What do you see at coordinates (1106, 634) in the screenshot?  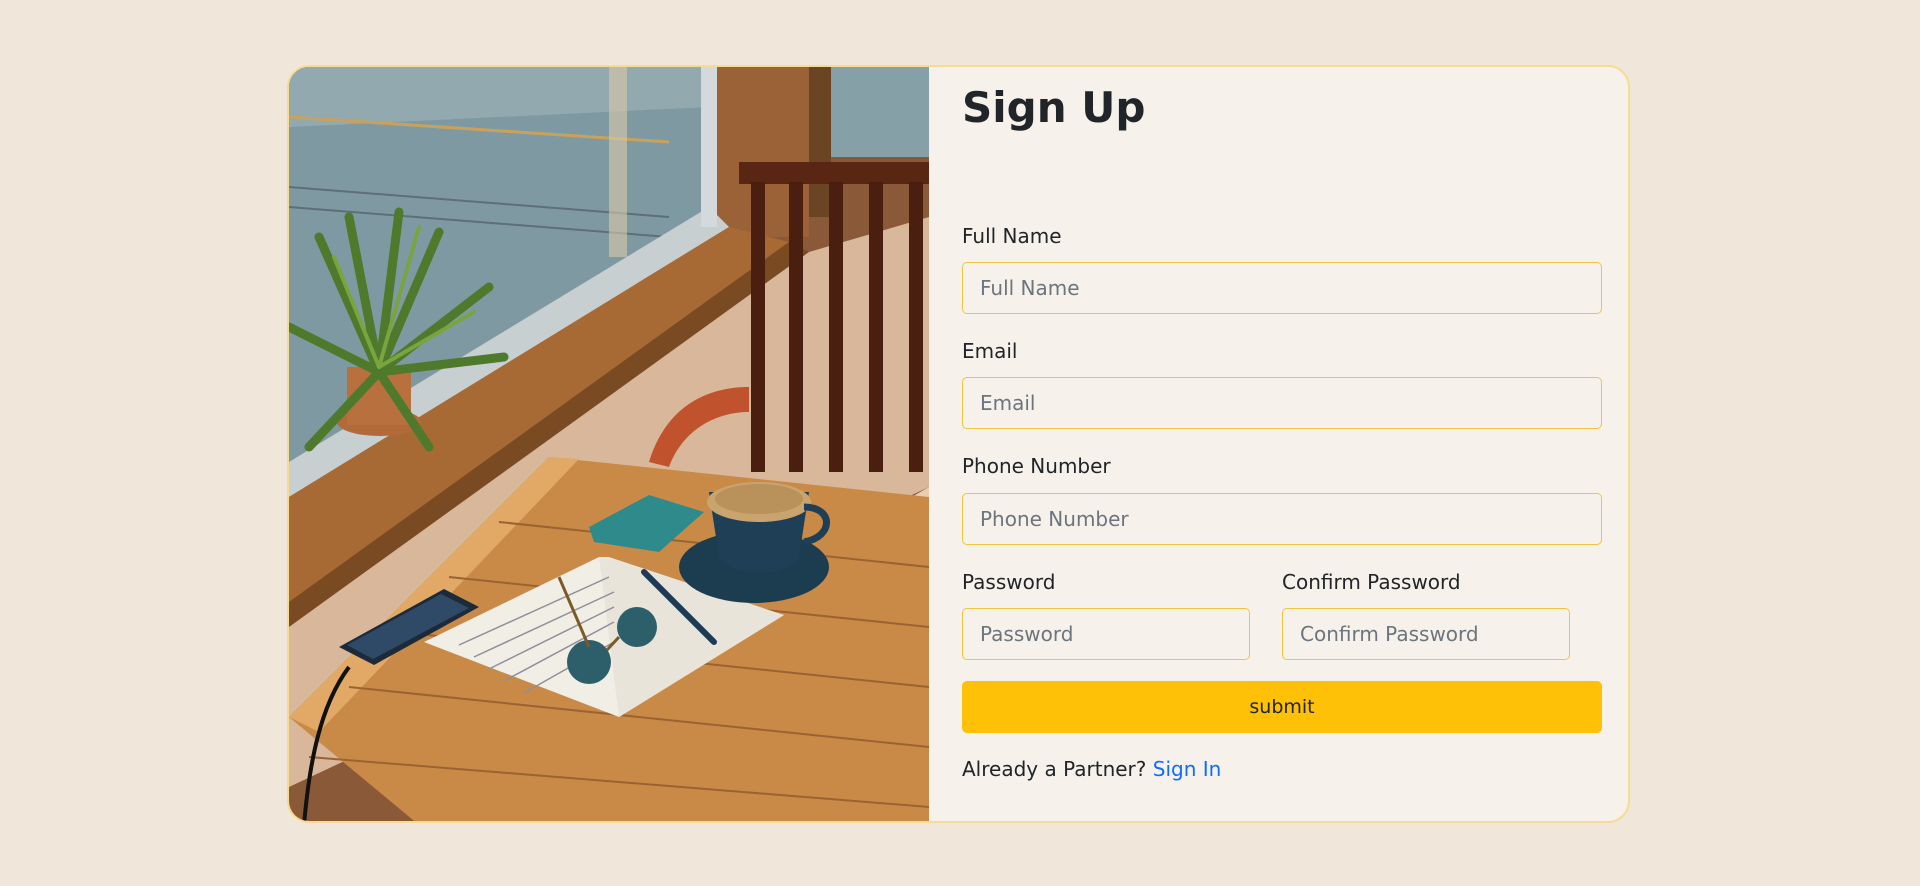 I see `password-input` at bounding box center [1106, 634].